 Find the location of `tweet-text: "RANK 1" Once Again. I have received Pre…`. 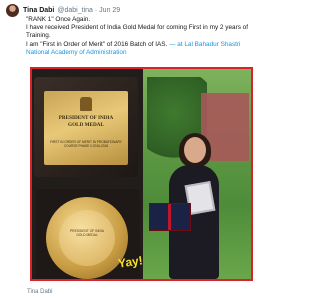

tweet-text: "RANK 1" Once Again. I have received Pre… is located at coordinates (145, 36).